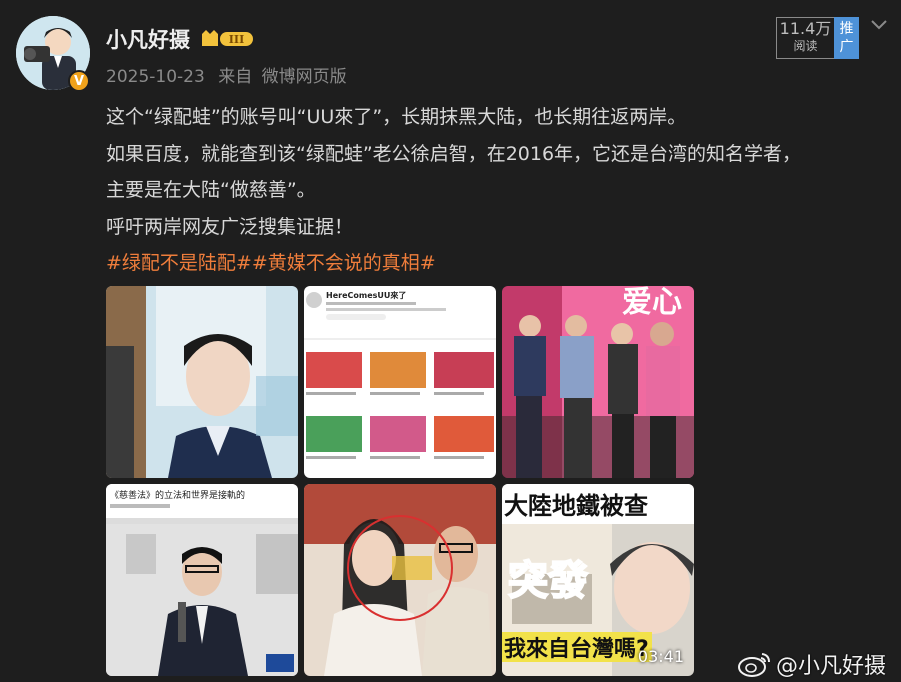  Describe the element at coordinates (148, 39) in the screenshot. I see `author-name: 小凡好摄` at that location.